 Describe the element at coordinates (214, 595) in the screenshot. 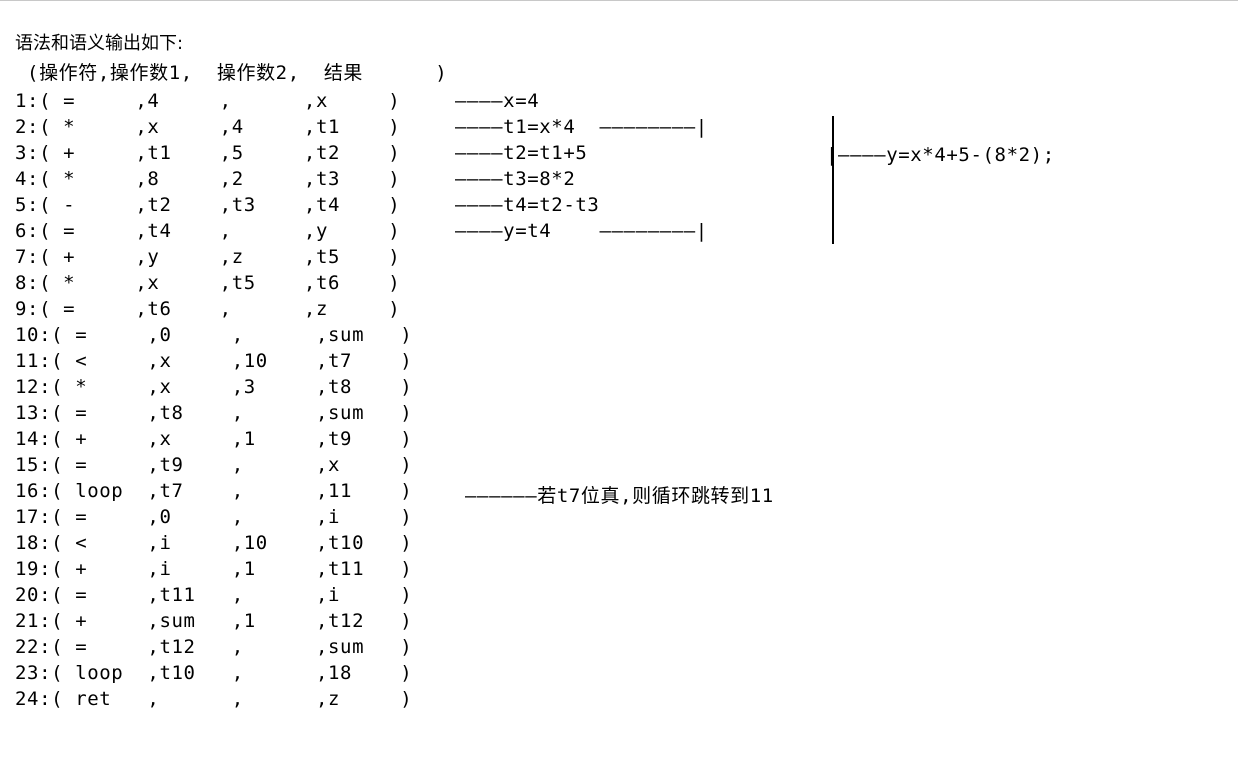

I see `quadruple-row: 20:( = ,t11 , ,i )` at that location.